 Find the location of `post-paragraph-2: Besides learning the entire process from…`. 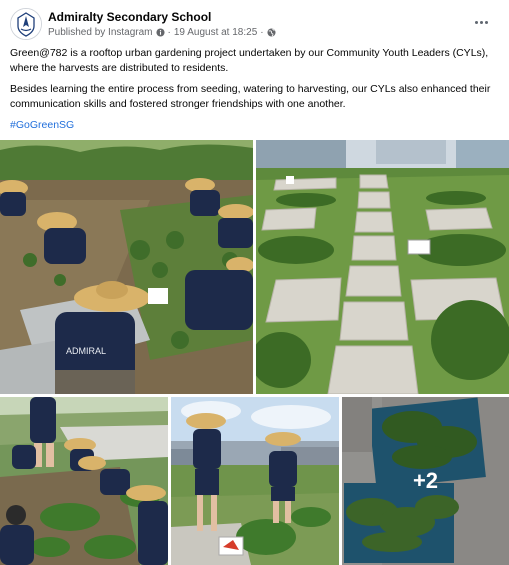

post-paragraph-2: Besides learning the entire process from… is located at coordinates (250, 96).